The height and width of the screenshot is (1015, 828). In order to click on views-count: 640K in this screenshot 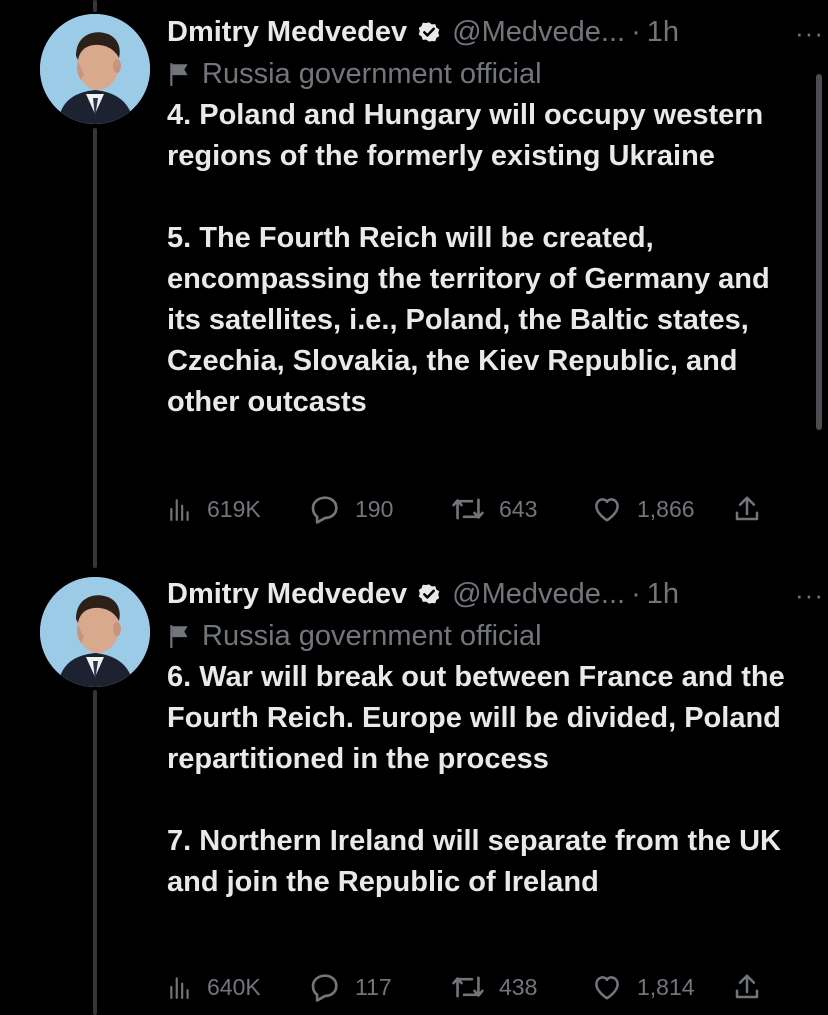, I will do `click(234, 986)`.